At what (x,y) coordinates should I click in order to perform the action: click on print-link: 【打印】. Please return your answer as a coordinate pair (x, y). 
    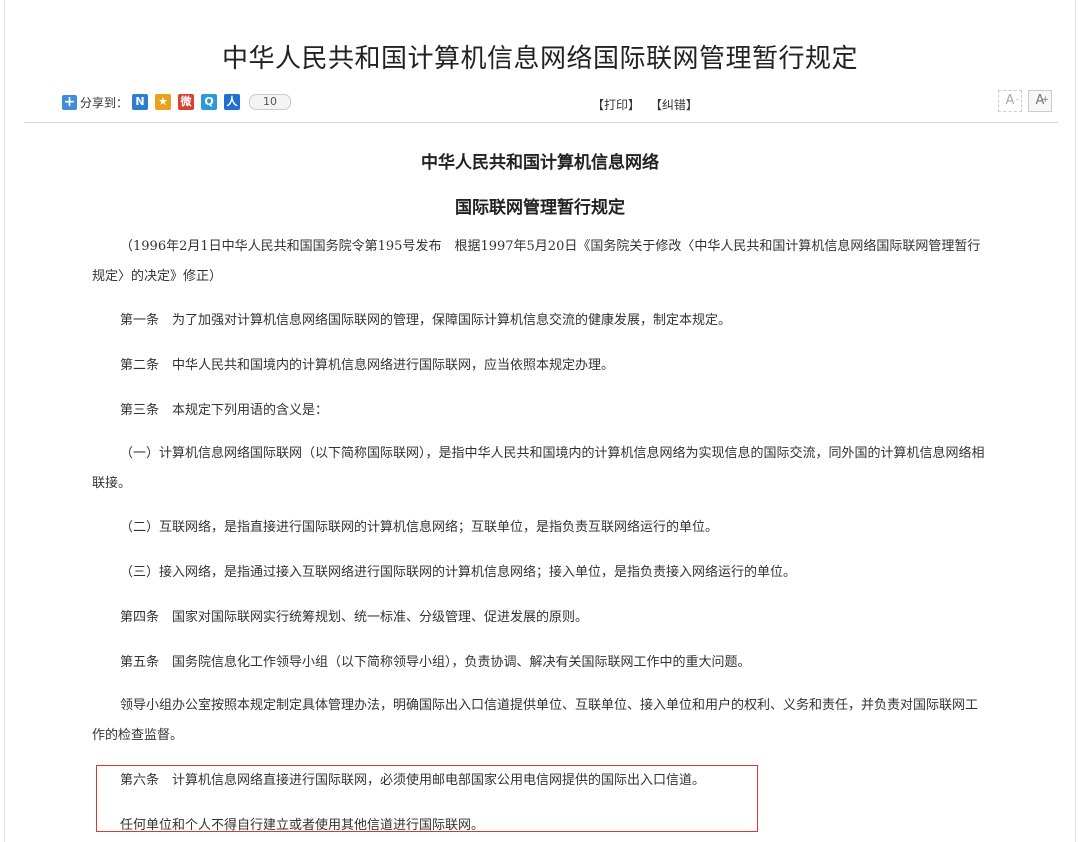
    Looking at the image, I should click on (616, 105).